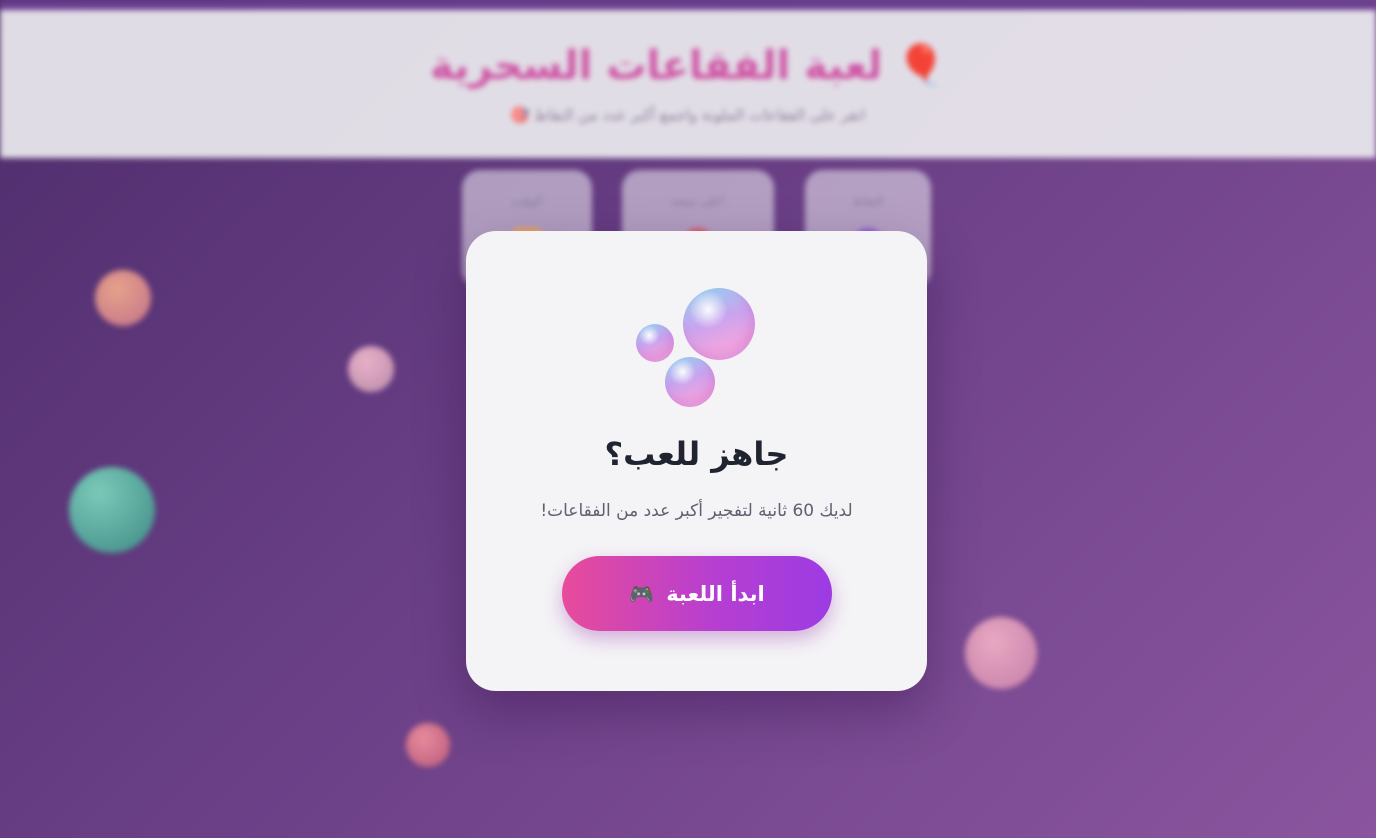  I want to click on game-title: 🎈 لعبة الفقاعات السحرية, so click(688, 66).